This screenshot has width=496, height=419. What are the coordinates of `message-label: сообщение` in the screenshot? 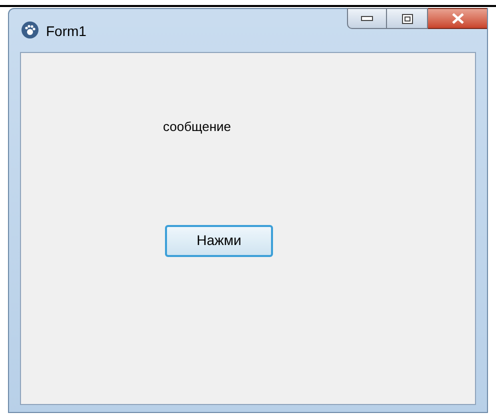 It's located at (197, 127).